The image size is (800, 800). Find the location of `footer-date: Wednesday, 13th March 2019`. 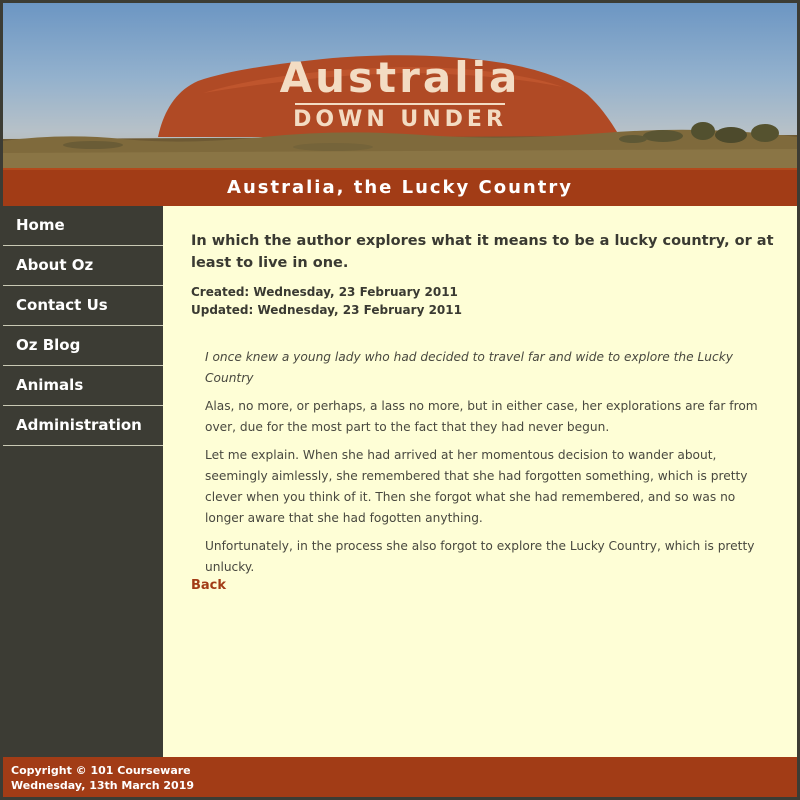

footer-date: Wednesday, 13th March 2019 is located at coordinates (103, 785).